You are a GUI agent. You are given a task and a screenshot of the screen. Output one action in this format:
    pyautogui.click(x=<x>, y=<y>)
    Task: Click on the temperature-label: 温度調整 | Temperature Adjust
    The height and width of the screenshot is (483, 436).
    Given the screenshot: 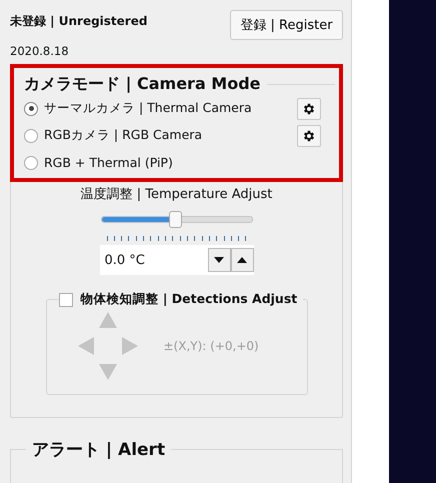 What is the action you would take?
    pyautogui.click(x=176, y=194)
    